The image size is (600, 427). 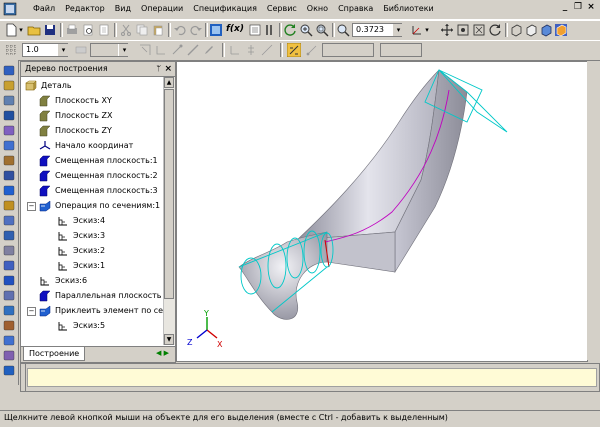 What do you see at coordinates (196, 30) in the screenshot?
I see `redo-icon` at bounding box center [196, 30].